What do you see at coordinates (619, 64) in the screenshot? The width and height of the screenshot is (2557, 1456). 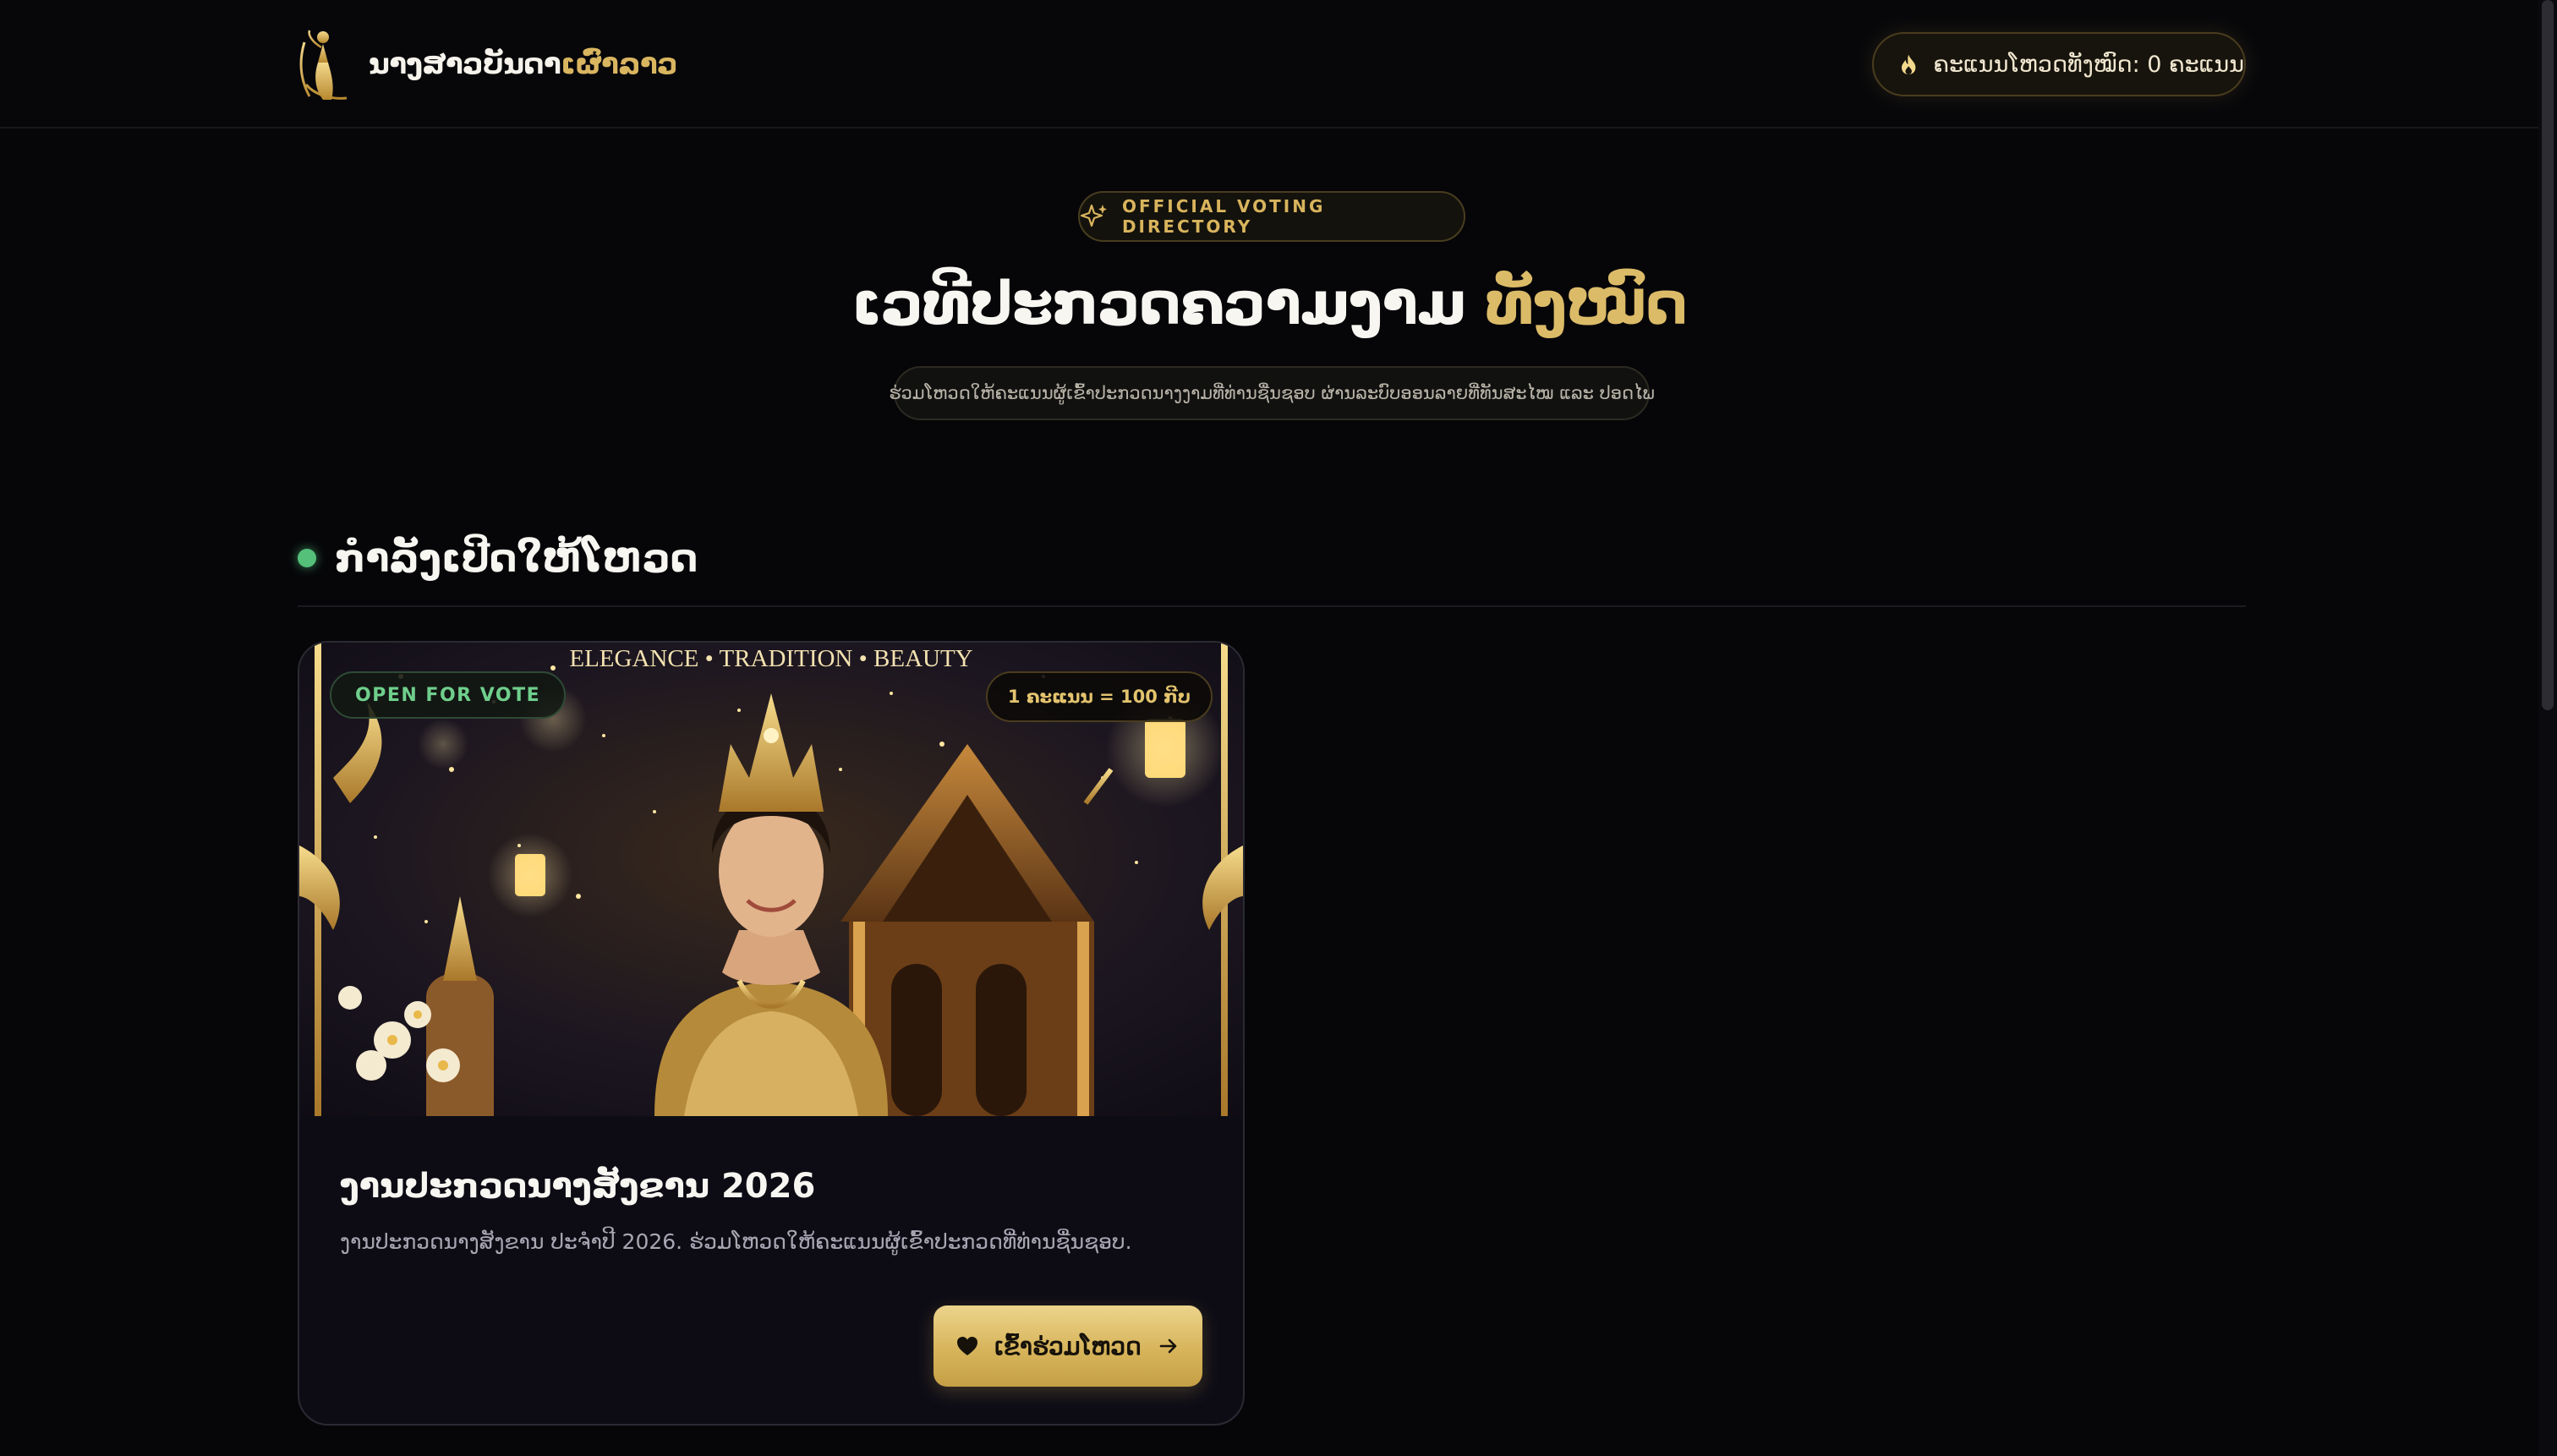 I see `brand-name-accent: ເຜົ່າລາວ` at bounding box center [619, 64].